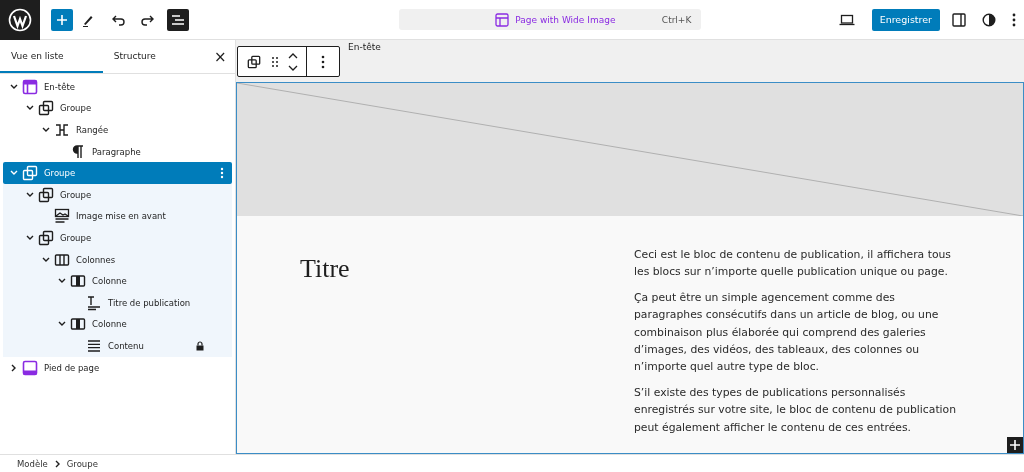 The height and width of the screenshot is (472, 1024). I want to click on document-title: Page with Wide Image, so click(566, 19).